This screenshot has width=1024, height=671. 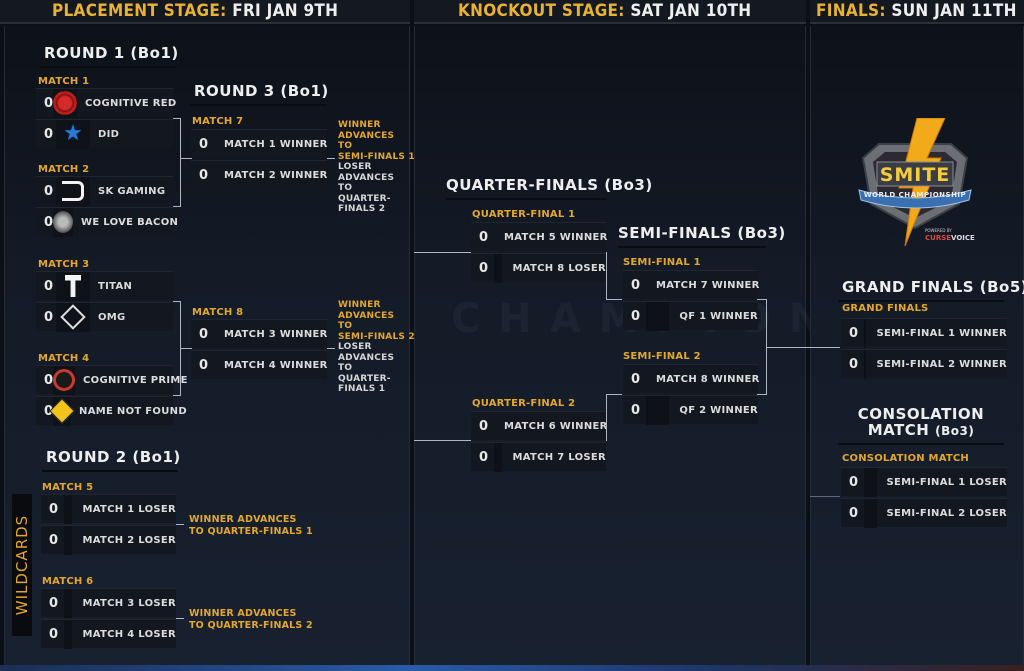 I want to click on team-row: 0NAME NOT FOUND, so click(x=111, y=411).